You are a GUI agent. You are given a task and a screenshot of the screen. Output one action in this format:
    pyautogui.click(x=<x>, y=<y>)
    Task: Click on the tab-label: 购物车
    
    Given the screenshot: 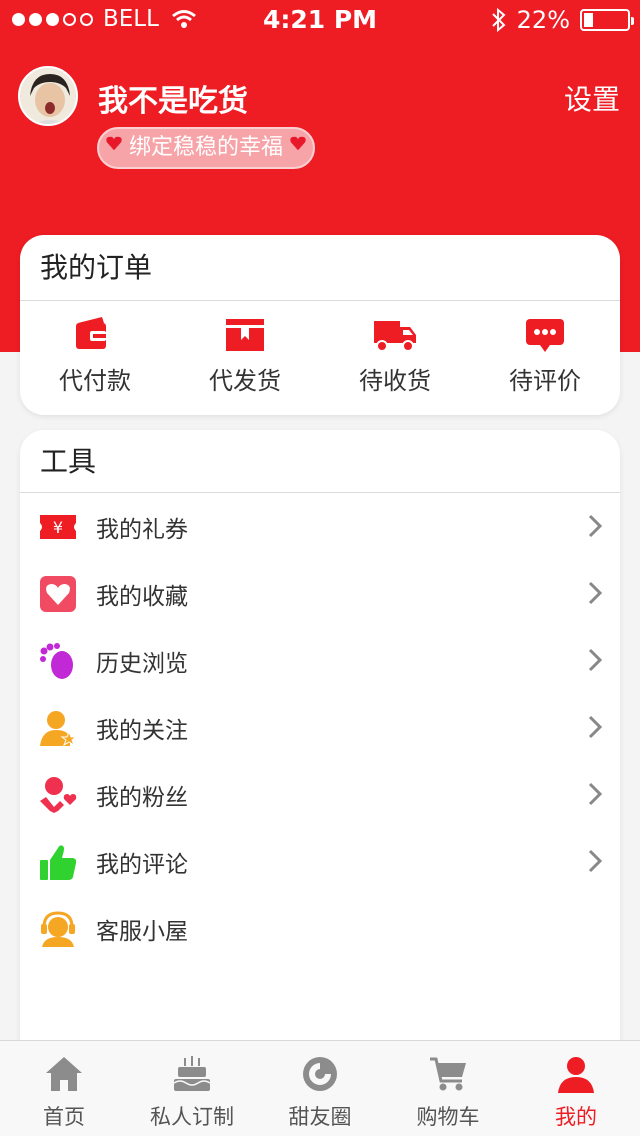 What is the action you would take?
    pyautogui.click(x=448, y=1117)
    